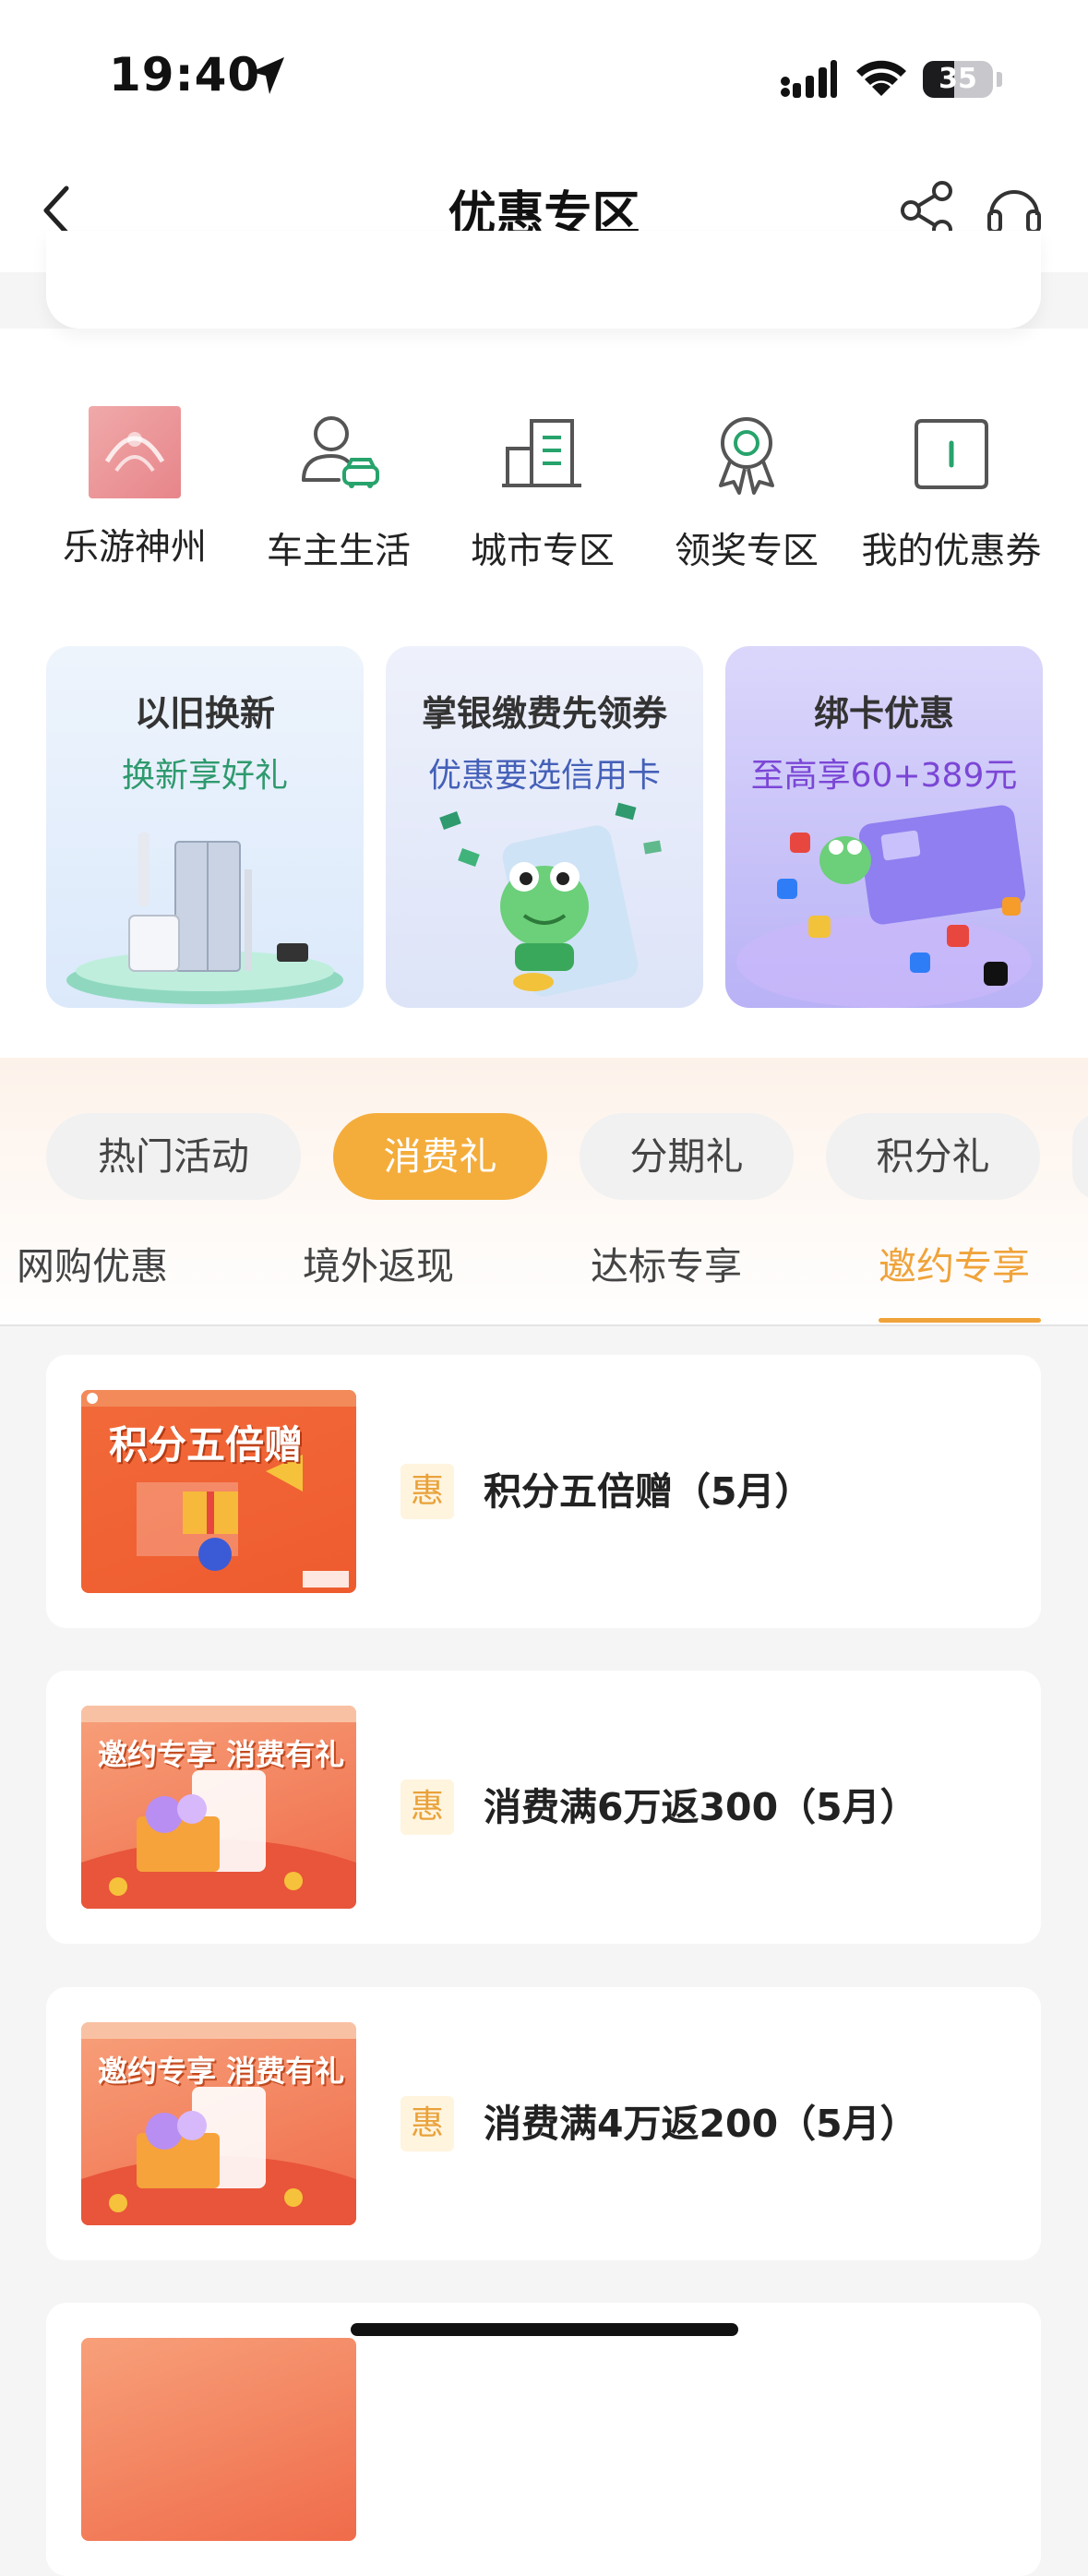 This screenshot has height=2576, width=1088. Describe the element at coordinates (701, 2124) in the screenshot. I see `offer-title: 消费满4万返200（5月）` at that location.